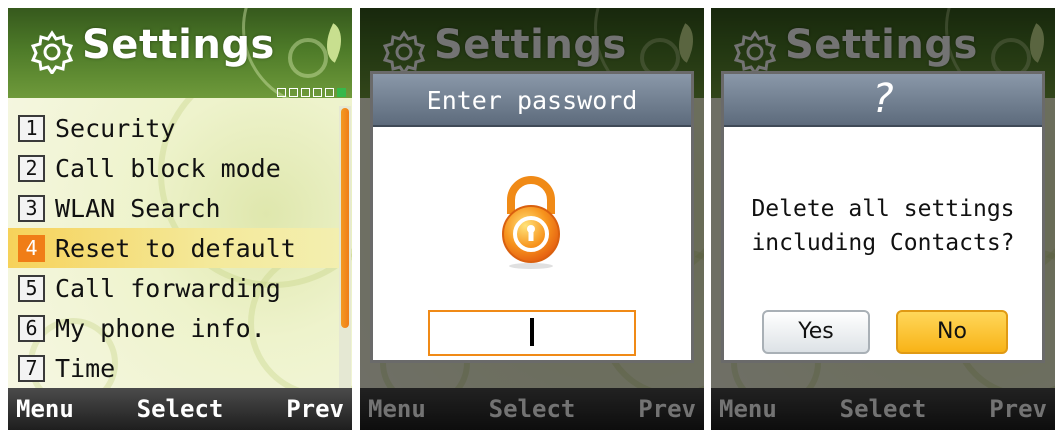  I want to click on message-line: Delete all settings, so click(883, 209).